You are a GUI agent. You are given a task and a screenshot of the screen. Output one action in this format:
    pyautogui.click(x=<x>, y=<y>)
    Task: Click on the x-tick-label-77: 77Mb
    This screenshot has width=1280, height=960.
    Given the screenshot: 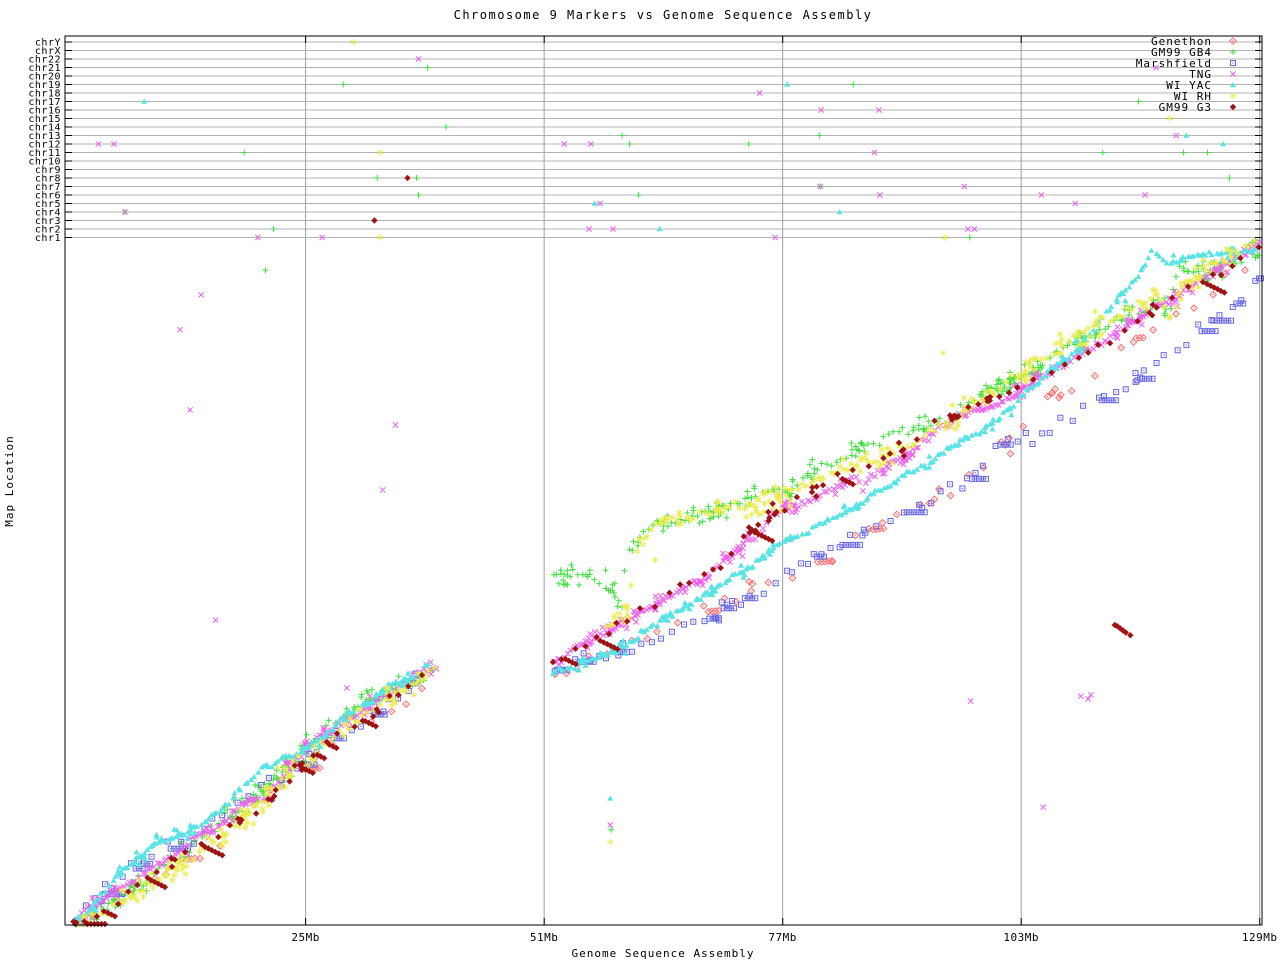 What is the action you would take?
    pyautogui.click(x=782, y=937)
    